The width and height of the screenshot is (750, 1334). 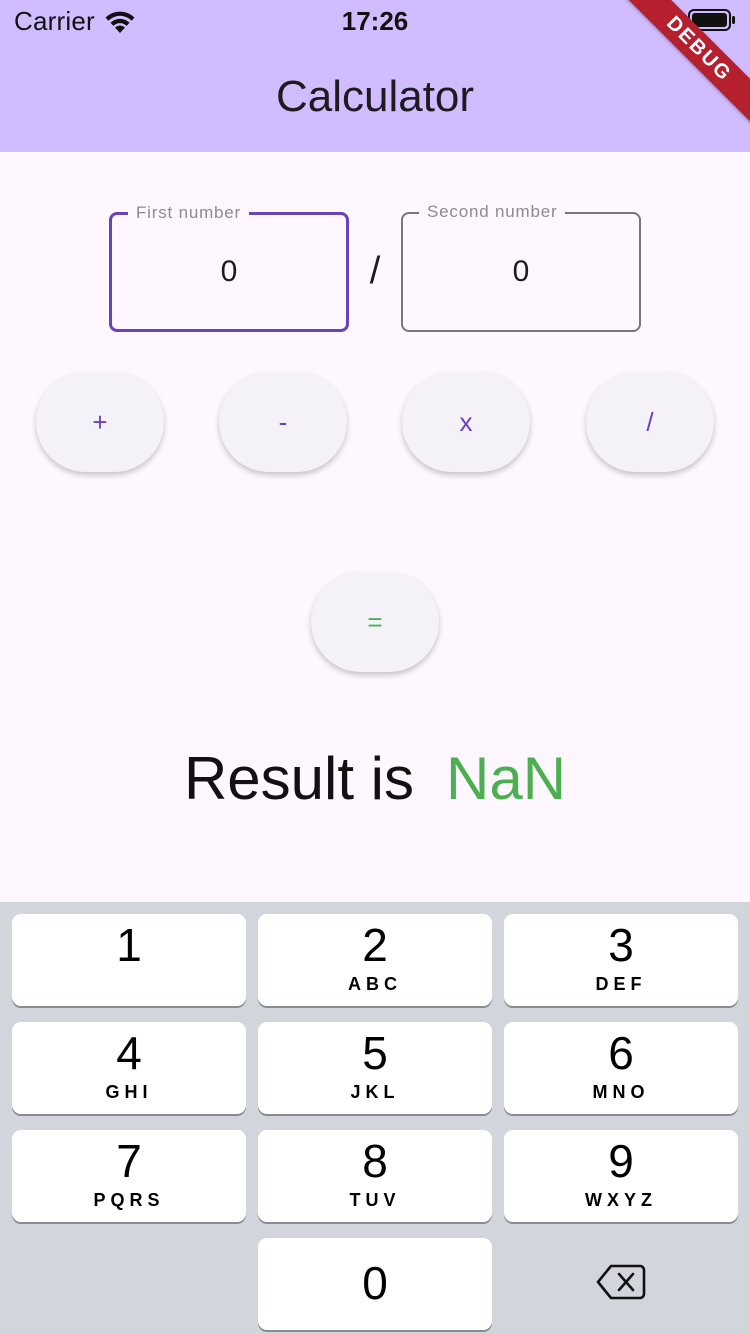 I want to click on key-1: 1, so click(x=129, y=960).